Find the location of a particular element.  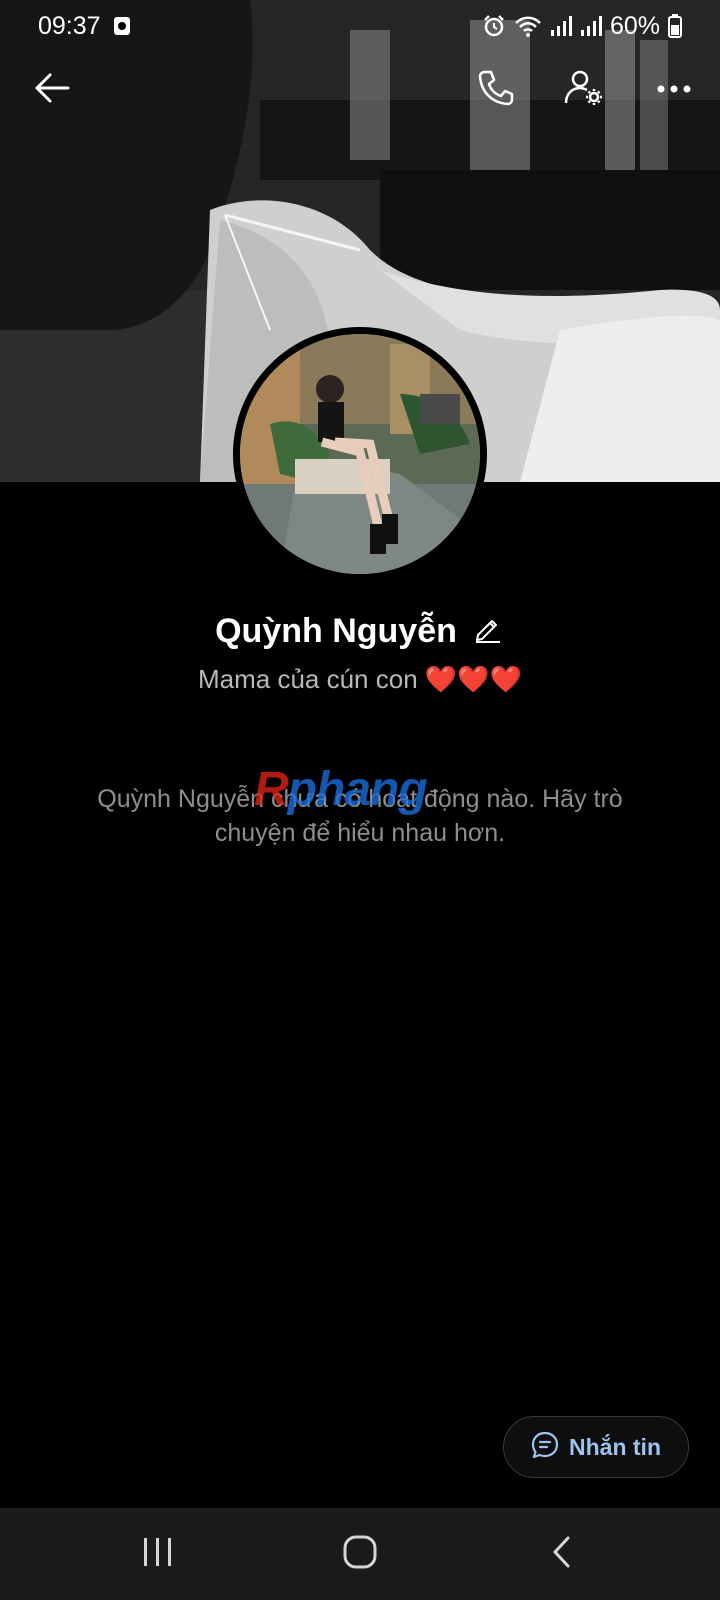

system-nav-bar is located at coordinates (360, 1554).